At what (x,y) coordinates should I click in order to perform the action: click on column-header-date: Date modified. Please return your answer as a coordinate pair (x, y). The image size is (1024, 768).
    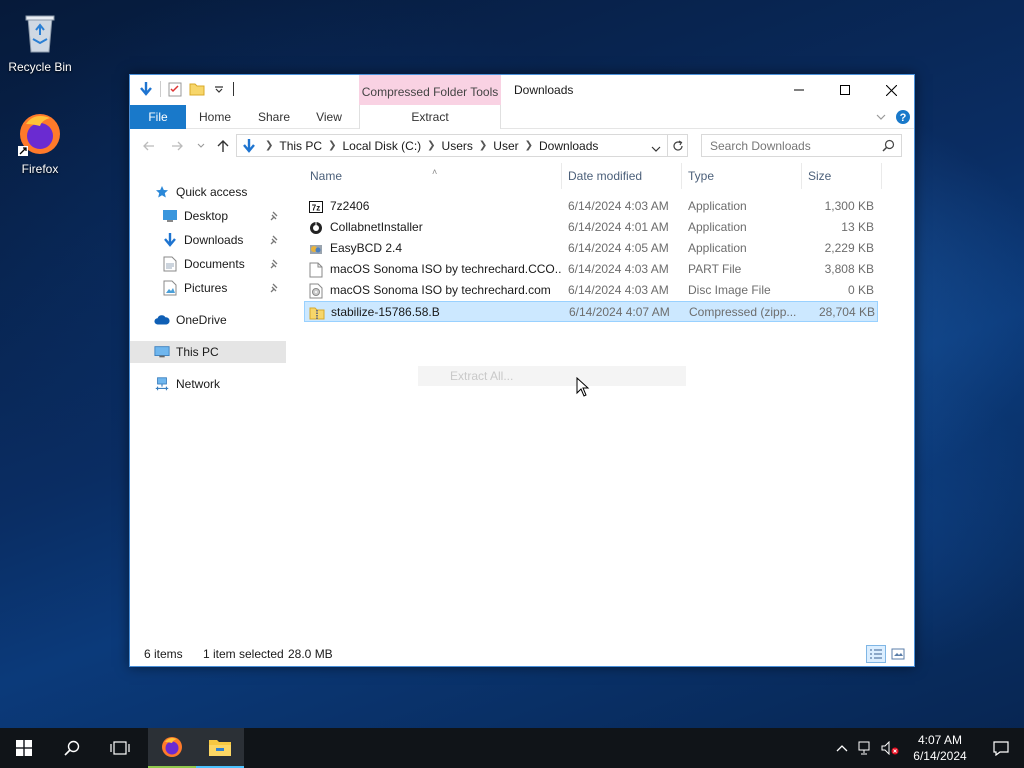
    Looking at the image, I should click on (622, 176).